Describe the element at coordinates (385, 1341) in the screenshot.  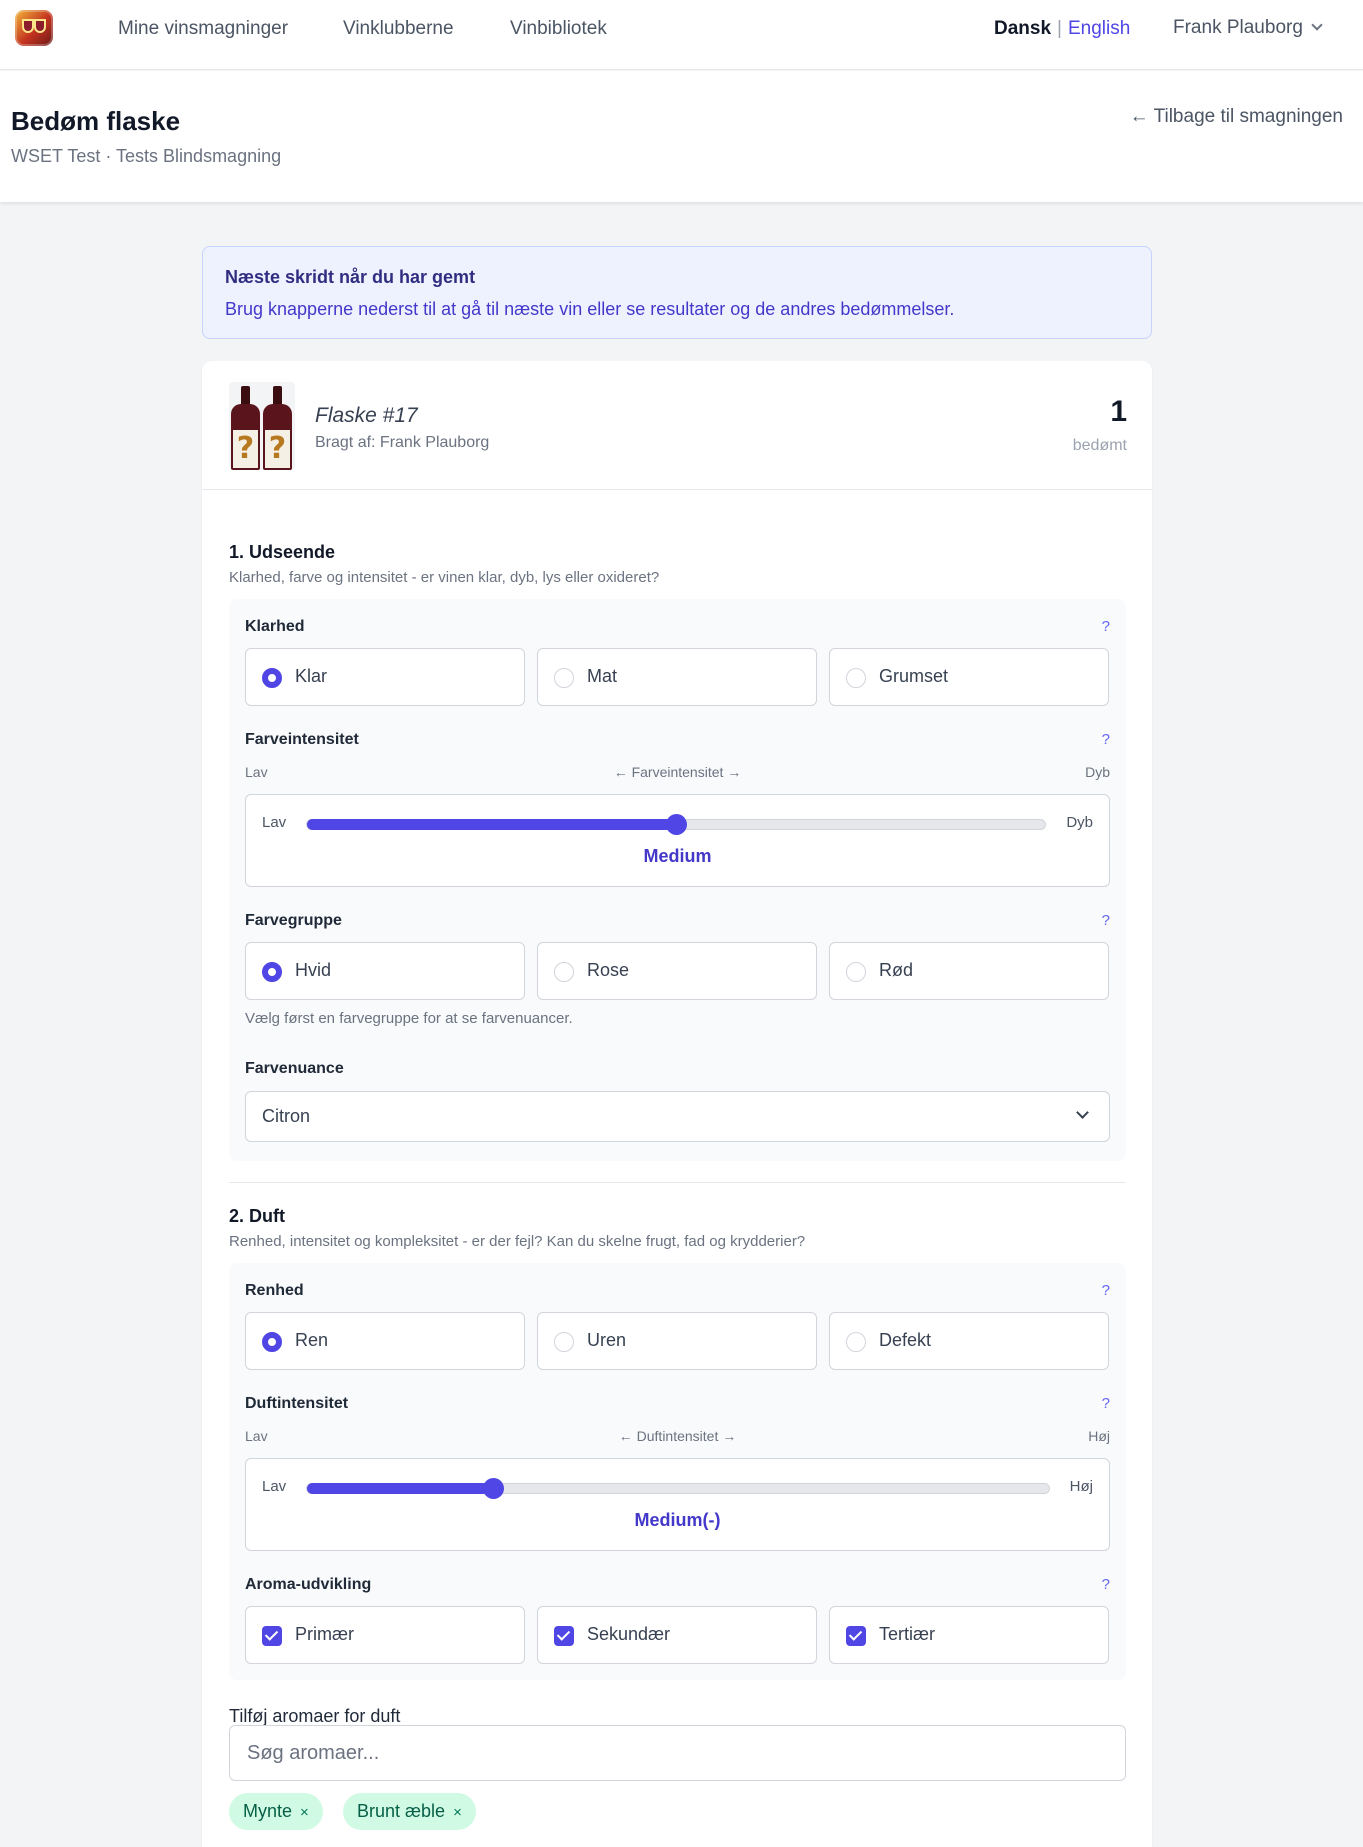
I see `condition-option-ren: Ren` at that location.